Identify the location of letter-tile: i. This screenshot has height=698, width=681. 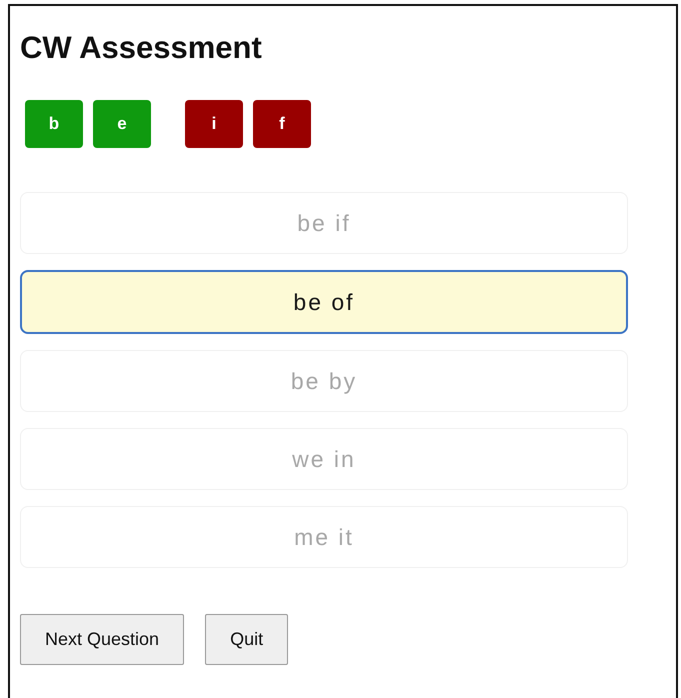
(214, 124).